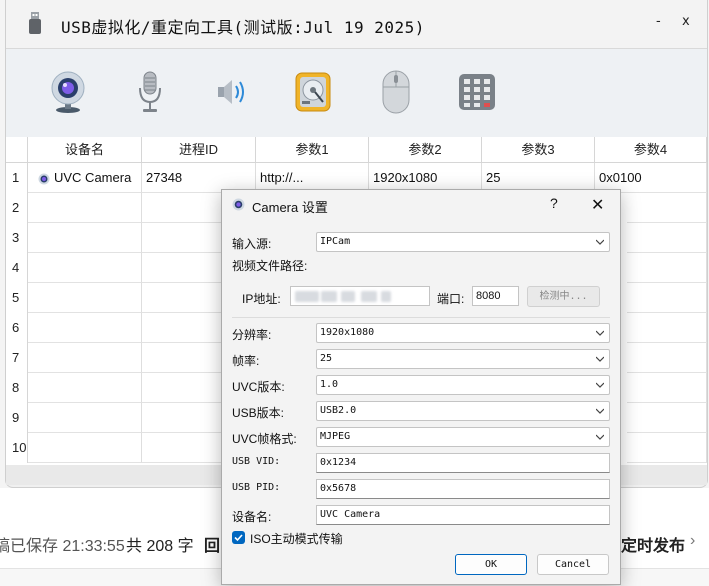 The width and height of the screenshot is (709, 586). What do you see at coordinates (252, 517) in the screenshot?
I see `device-name-label: 设备名:` at bounding box center [252, 517].